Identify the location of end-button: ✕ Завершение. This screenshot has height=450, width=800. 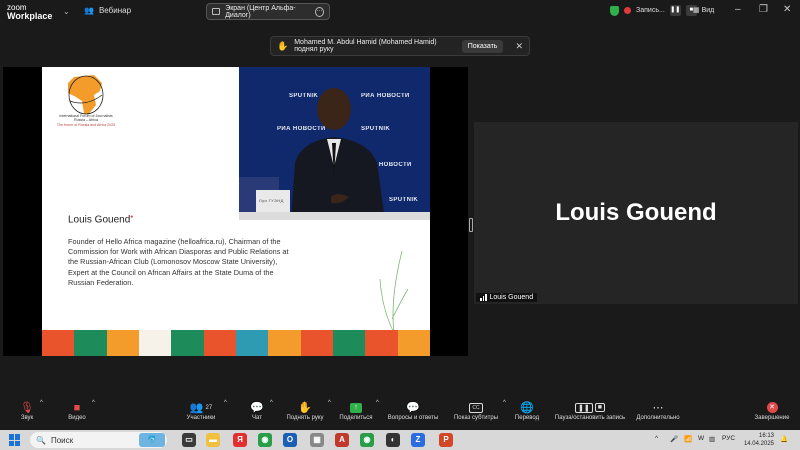
(772, 410).